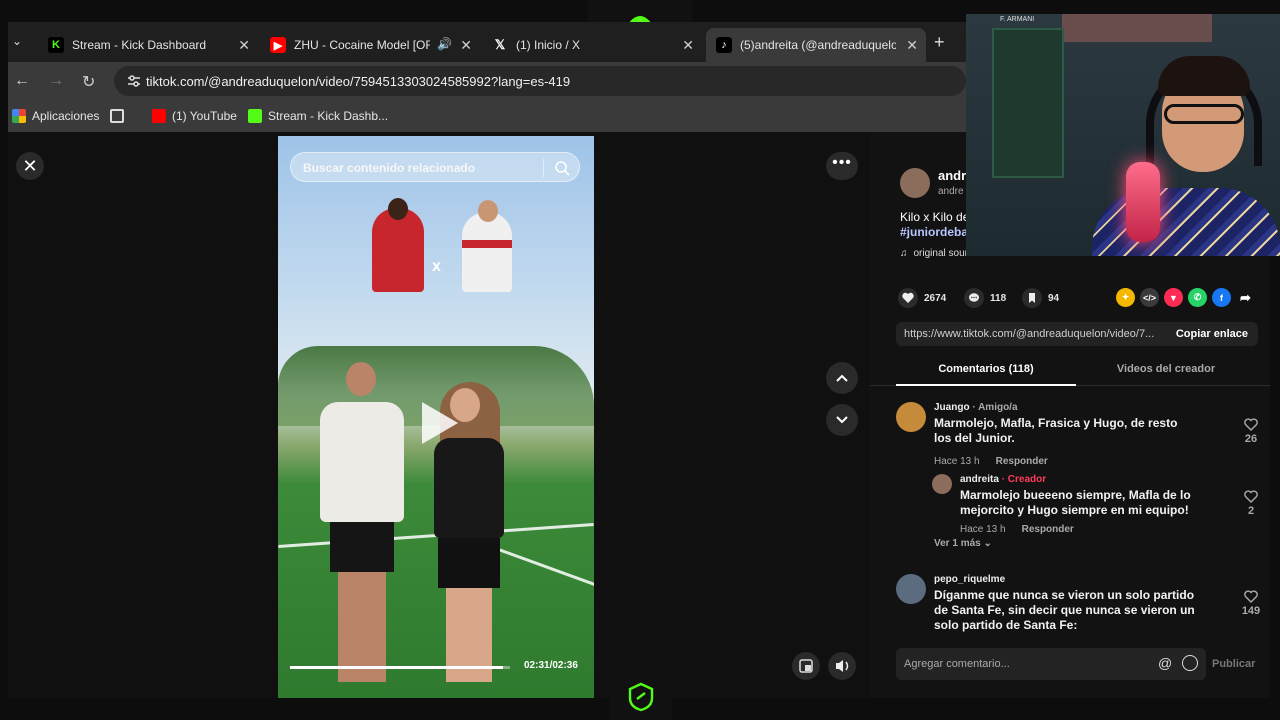 This screenshot has height=720, width=1280. I want to click on bookmark-youtube: (1) YouTube, so click(194, 116).